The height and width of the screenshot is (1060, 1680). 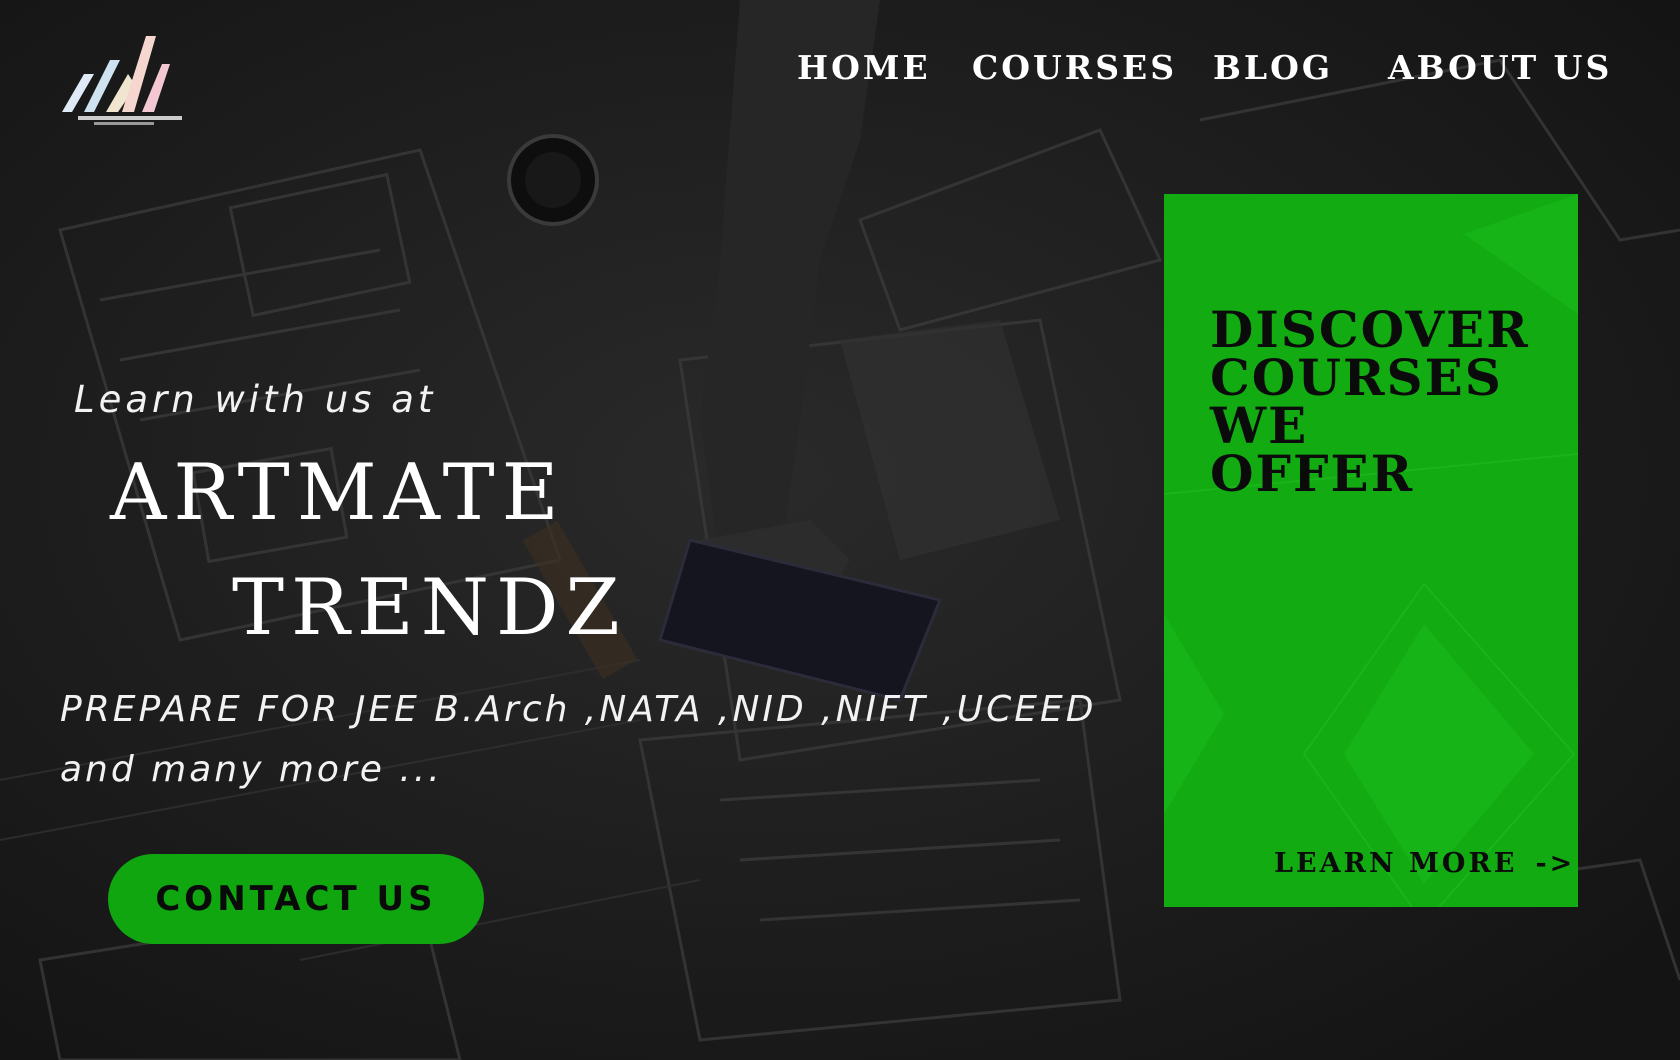 What do you see at coordinates (296, 899) in the screenshot?
I see `contact-us-button: CONTACT US` at bounding box center [296, 899].